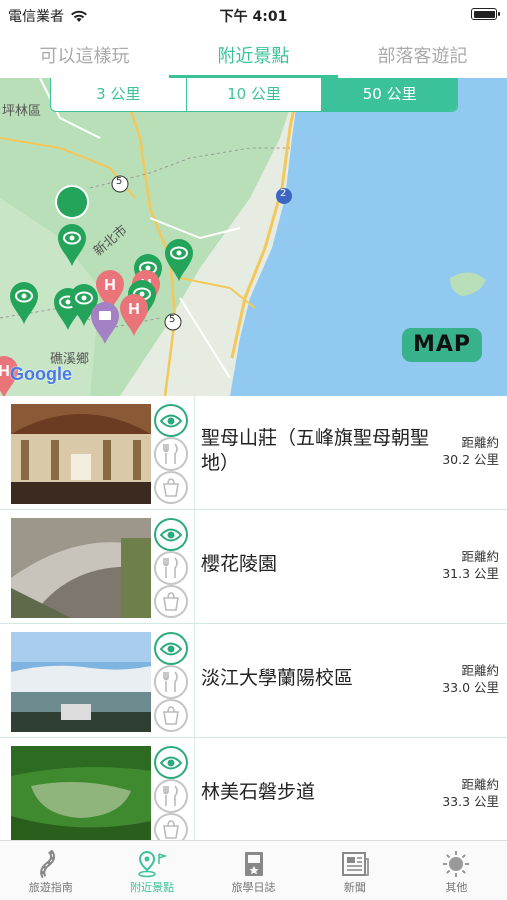  I want to click on attraction-name: 聖母山莊（五峰旗聖母朝聖地）, so click(315, 450).